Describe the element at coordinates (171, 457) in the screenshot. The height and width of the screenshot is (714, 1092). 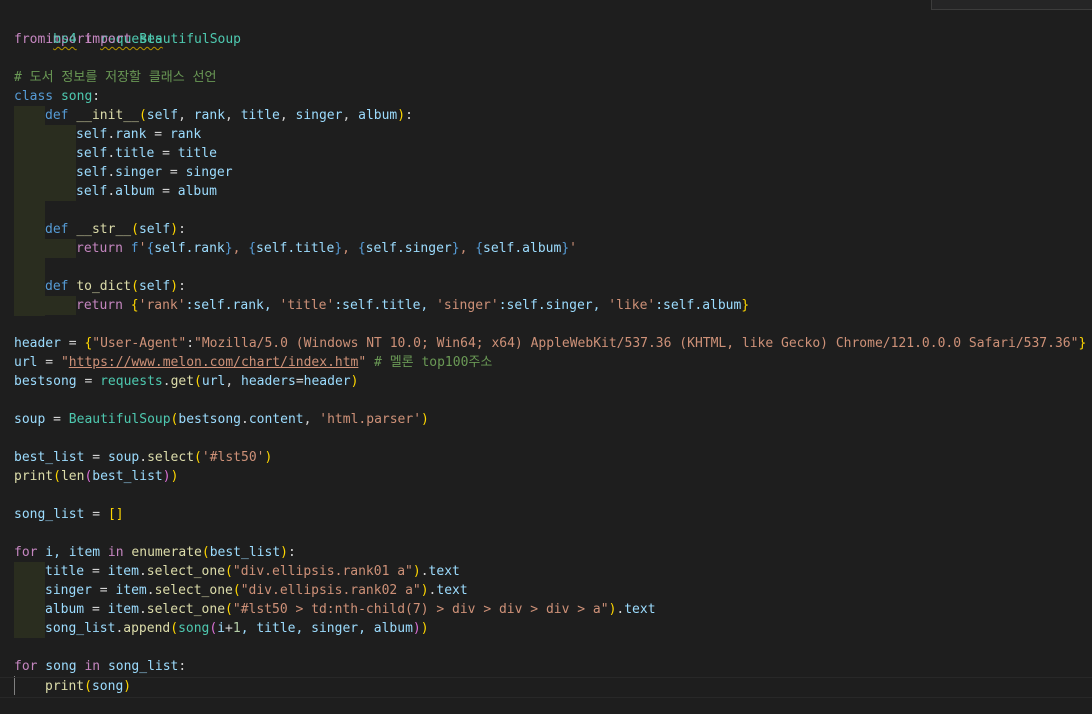
I see `function-name: select` at that location.